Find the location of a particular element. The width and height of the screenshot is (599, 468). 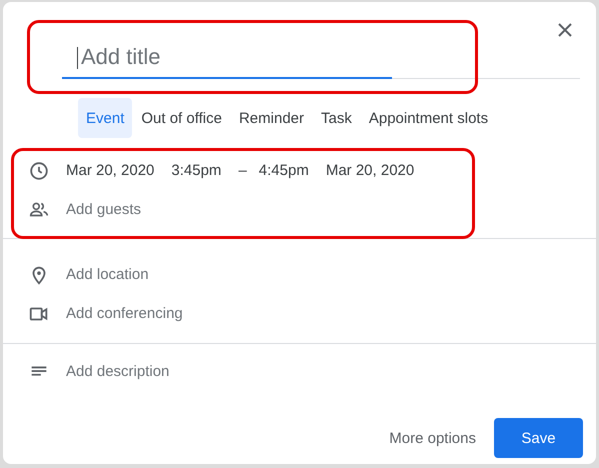

tab: Task is located at coordinates (336, 118).